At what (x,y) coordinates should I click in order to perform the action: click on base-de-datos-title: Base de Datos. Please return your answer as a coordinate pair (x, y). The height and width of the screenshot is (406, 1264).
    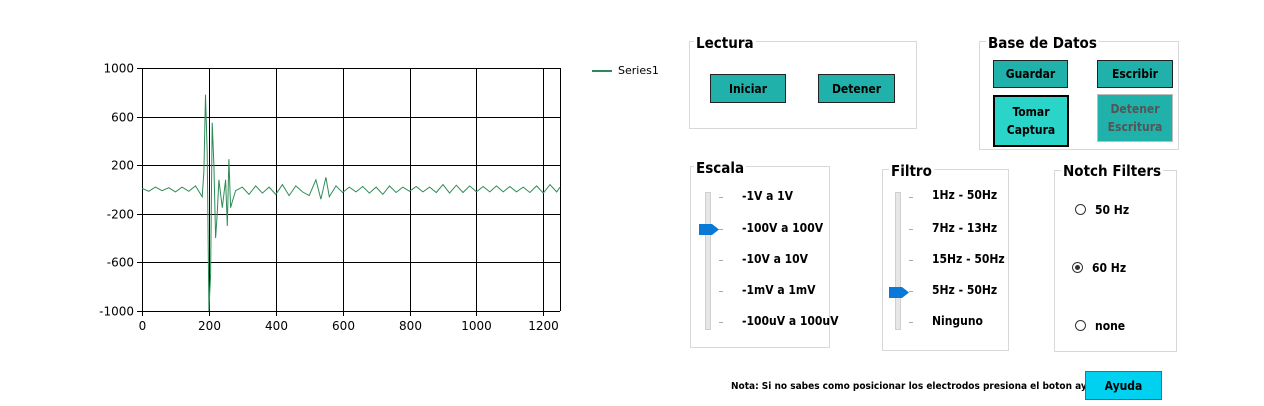
    Looking at the image, I should click on (1042, 43).